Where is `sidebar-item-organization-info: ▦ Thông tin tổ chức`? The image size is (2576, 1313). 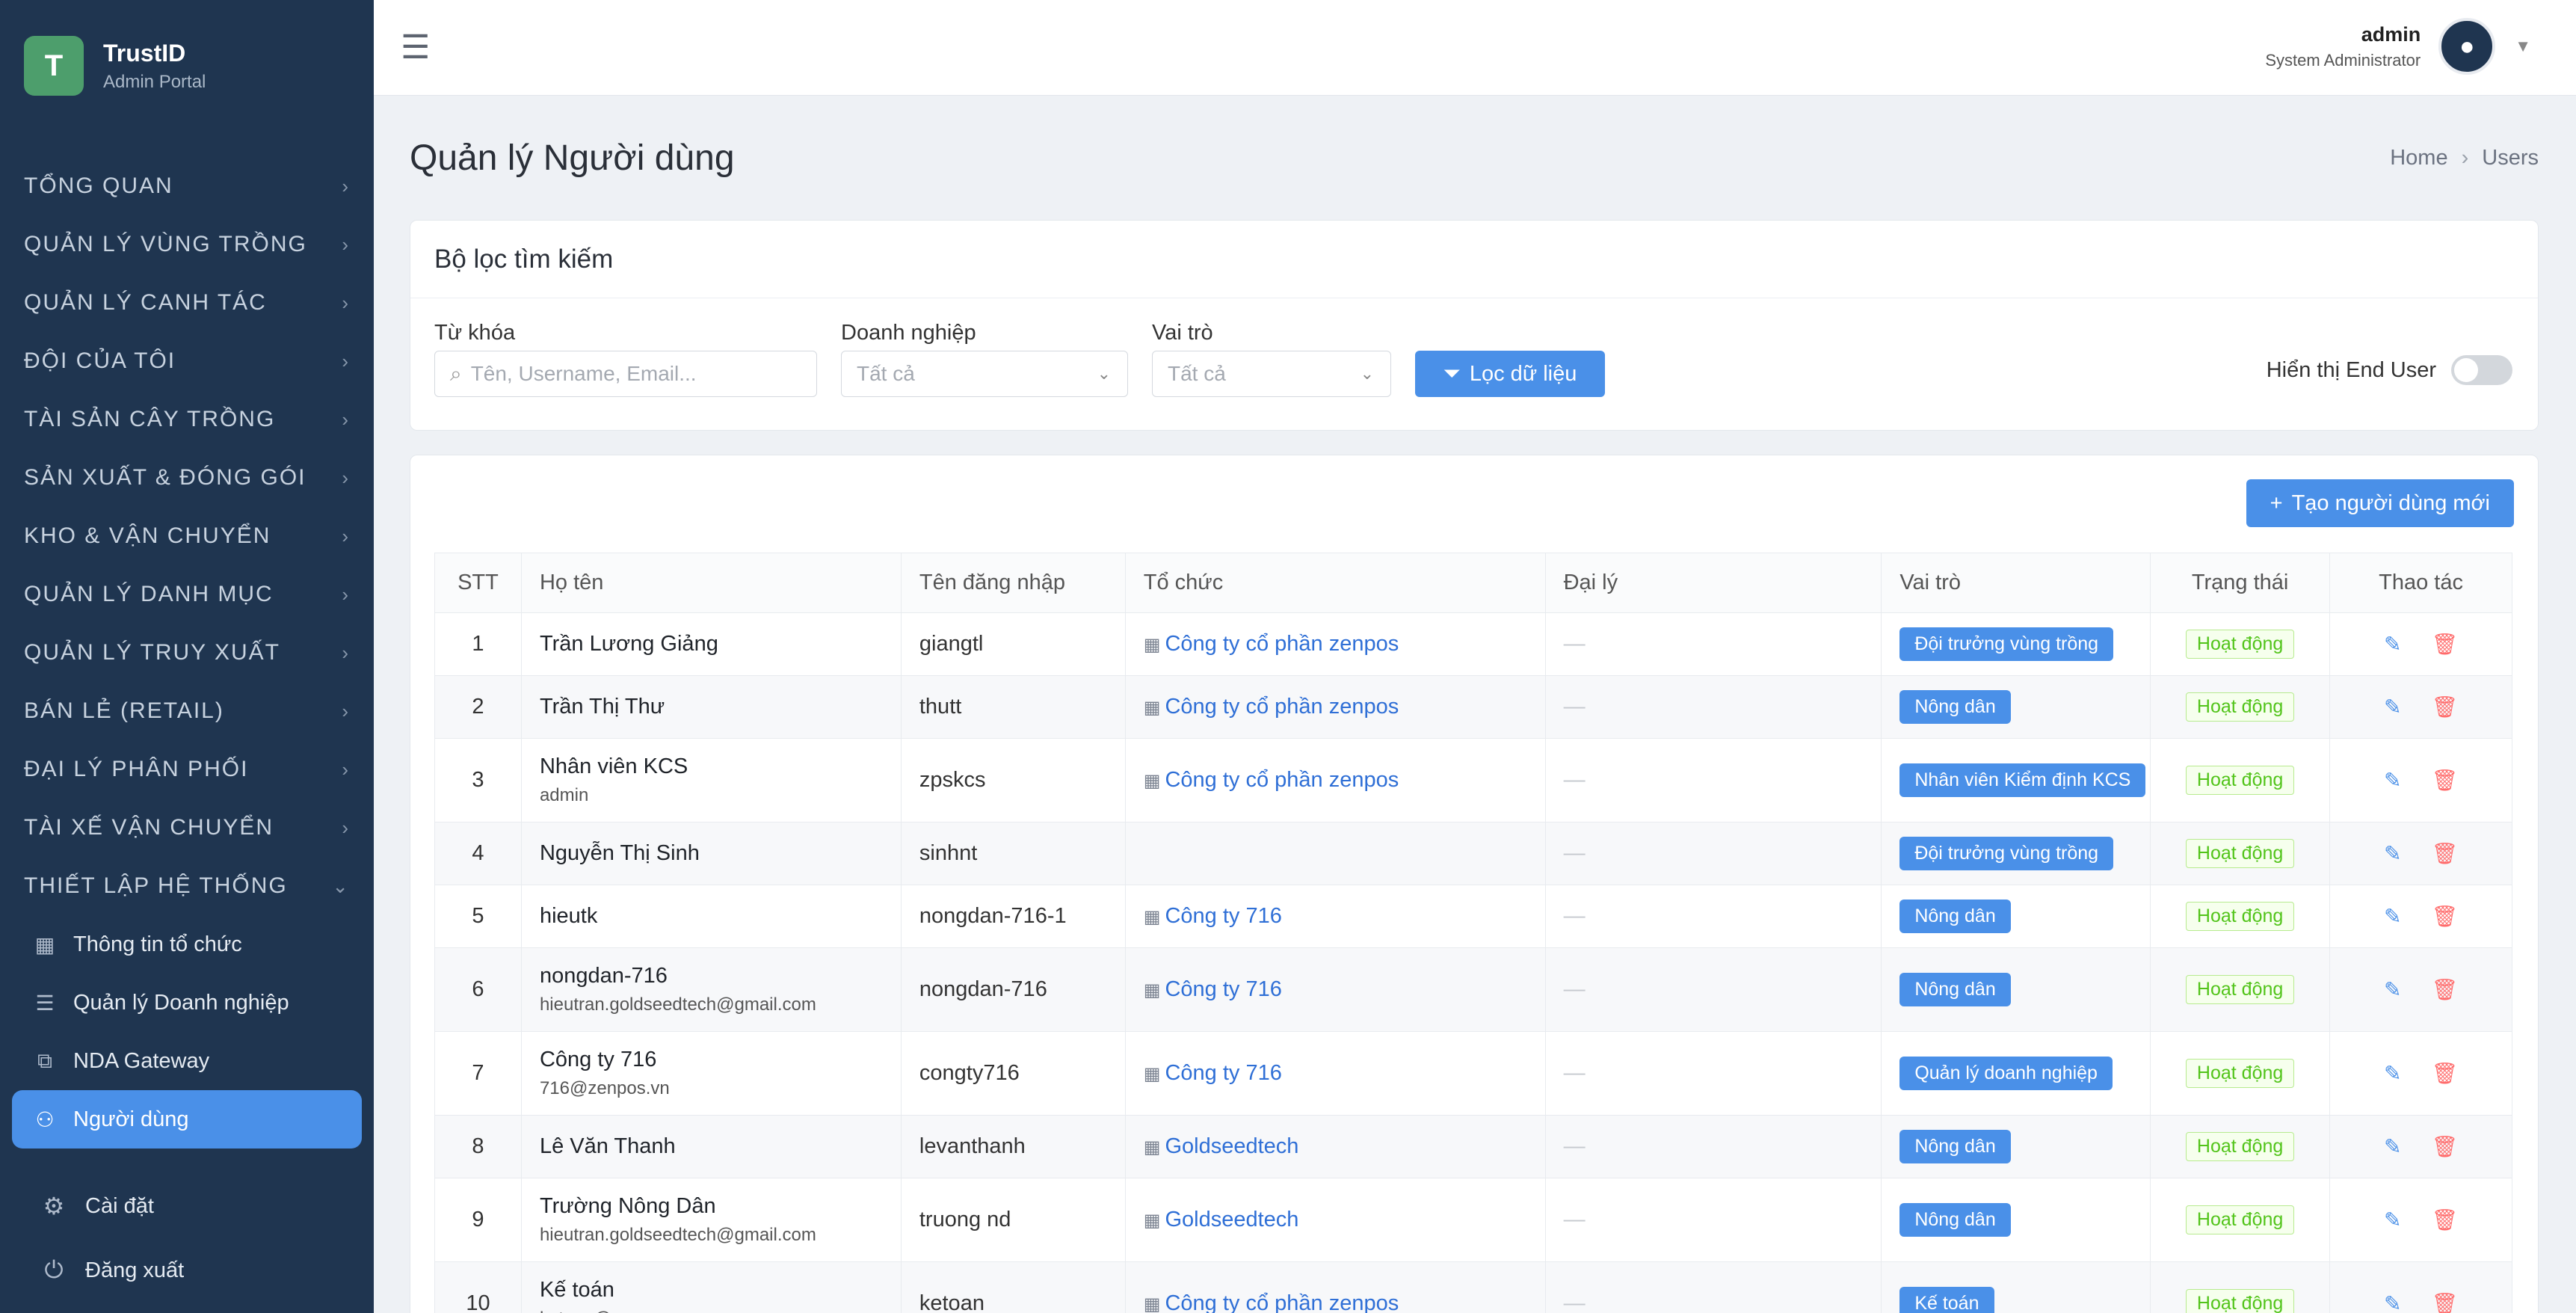 sidebar-item-organization-info: ▦ Thông tin tổ chức is located at coordinates (187, 944).